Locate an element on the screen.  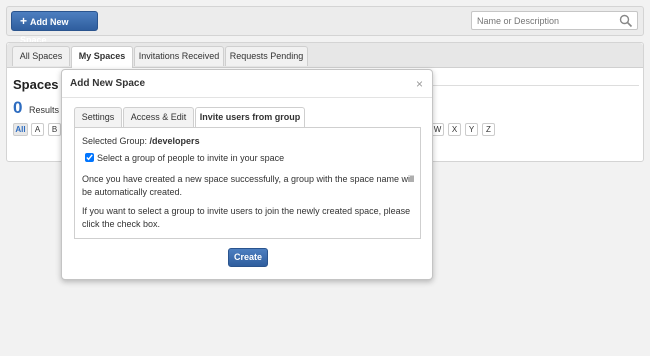
letter-filter-y: Y is located at coordinates (471, 129).